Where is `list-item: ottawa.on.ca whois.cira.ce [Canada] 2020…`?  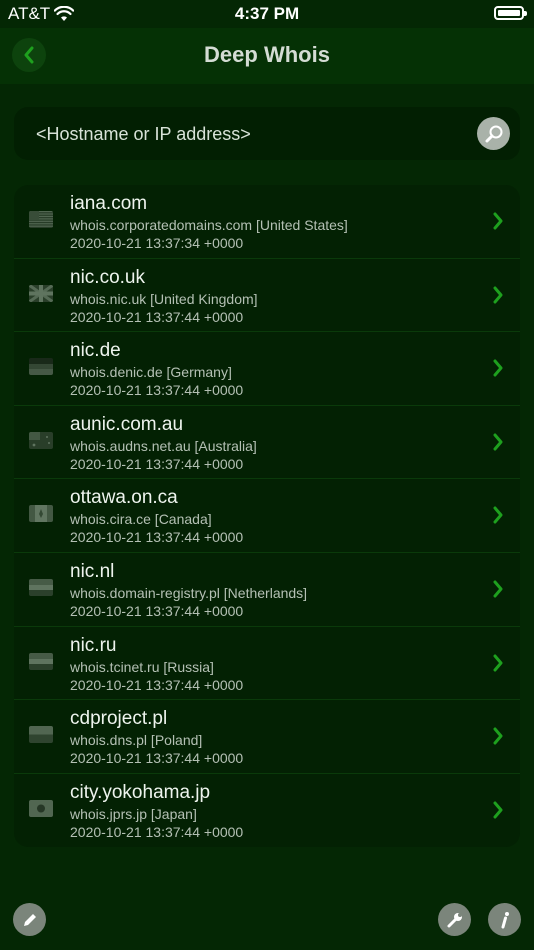
list-item: ottawa.on.ca whois.cira.ce [Canada] 2020… is located at coordinates (267, 516).